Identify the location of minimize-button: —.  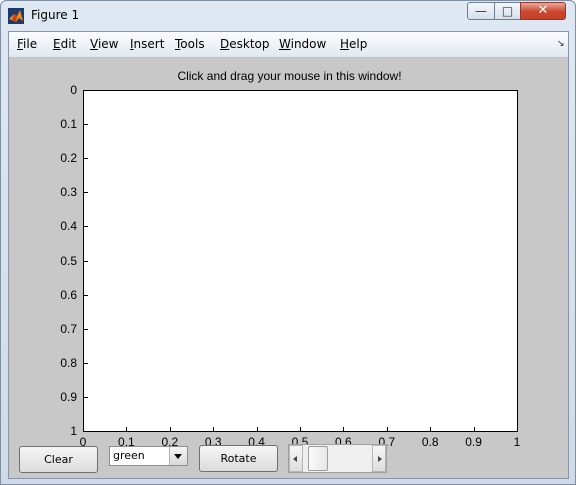
(481, 11).